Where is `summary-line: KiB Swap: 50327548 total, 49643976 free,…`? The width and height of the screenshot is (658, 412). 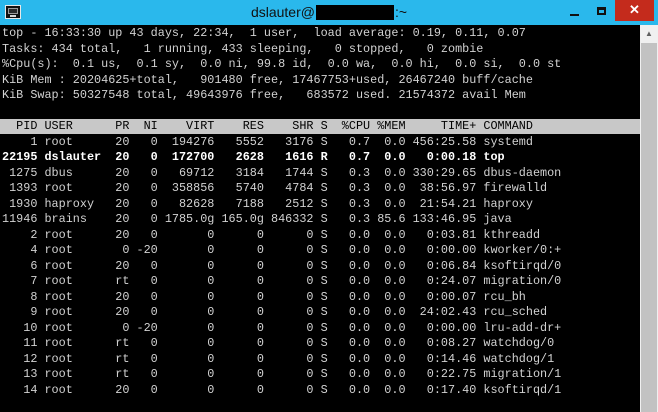 summary-line: KiB Swap: 50327548 total, 49643976 free,… is located at coordinates (264, 95).